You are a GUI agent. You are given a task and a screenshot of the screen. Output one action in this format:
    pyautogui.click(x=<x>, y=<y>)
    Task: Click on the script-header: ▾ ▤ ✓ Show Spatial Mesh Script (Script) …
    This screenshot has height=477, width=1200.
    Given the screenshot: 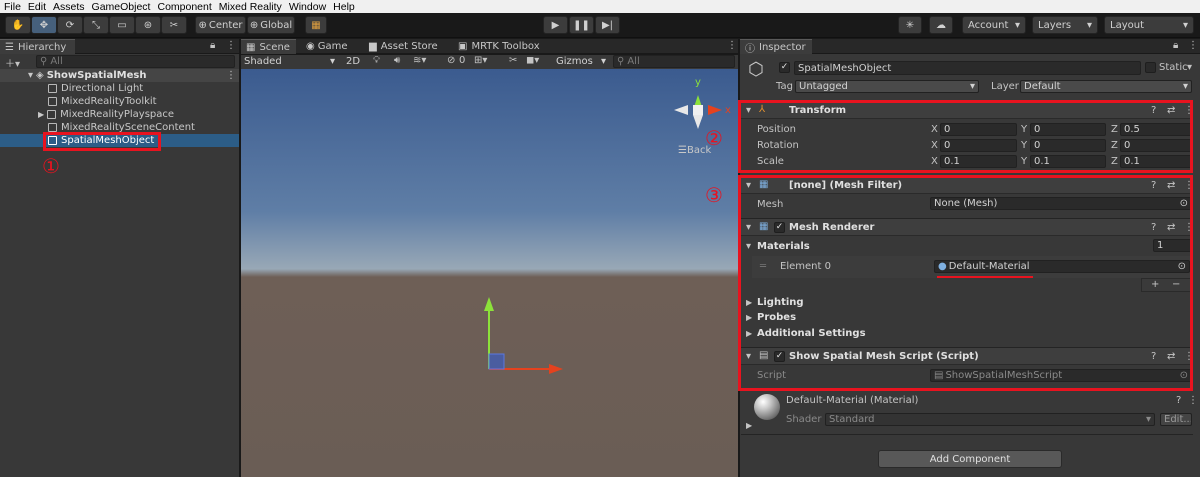 What is the action you would take?
    pyautogui.click(x=967, y=356)
    